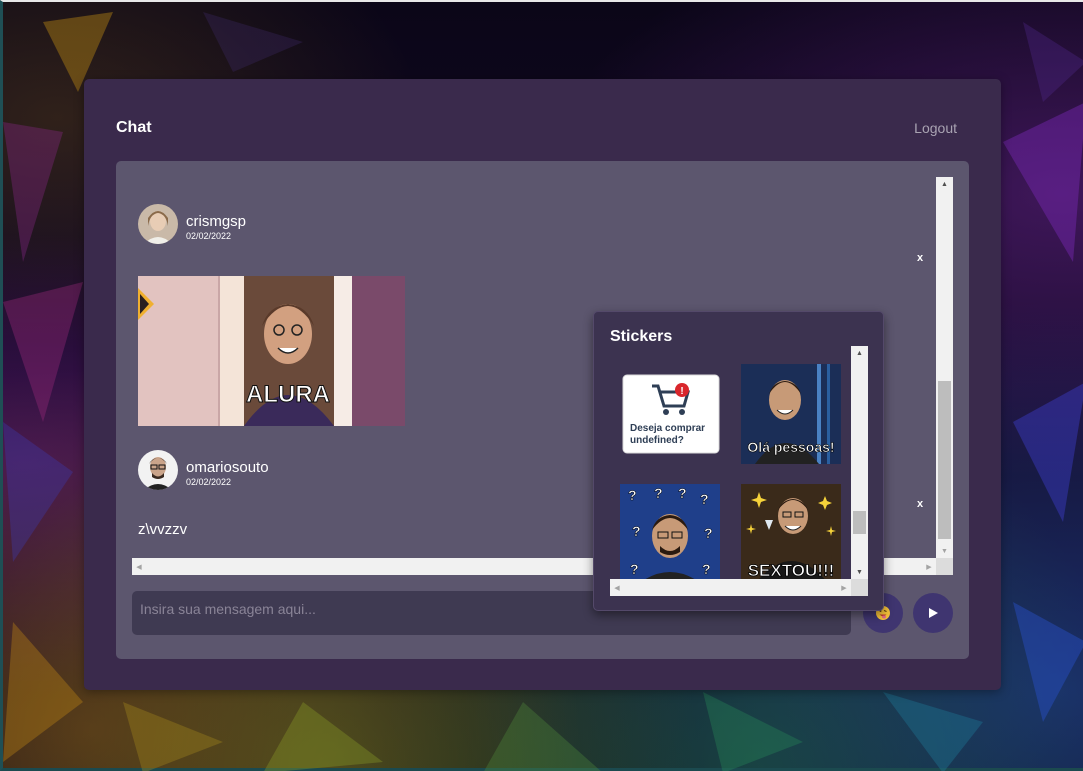 The image size is (1083, 771). I want to click on message-header: omariosouto 02/02/2022, so click(203, 470).